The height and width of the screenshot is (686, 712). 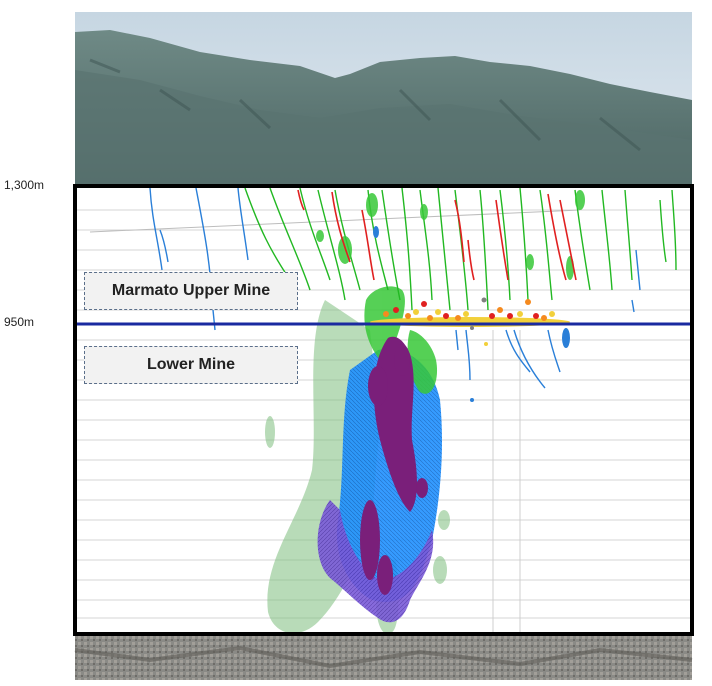 I want to click on label-upper-mine: Marmato Upper Mine, so click(x=191, y=291).